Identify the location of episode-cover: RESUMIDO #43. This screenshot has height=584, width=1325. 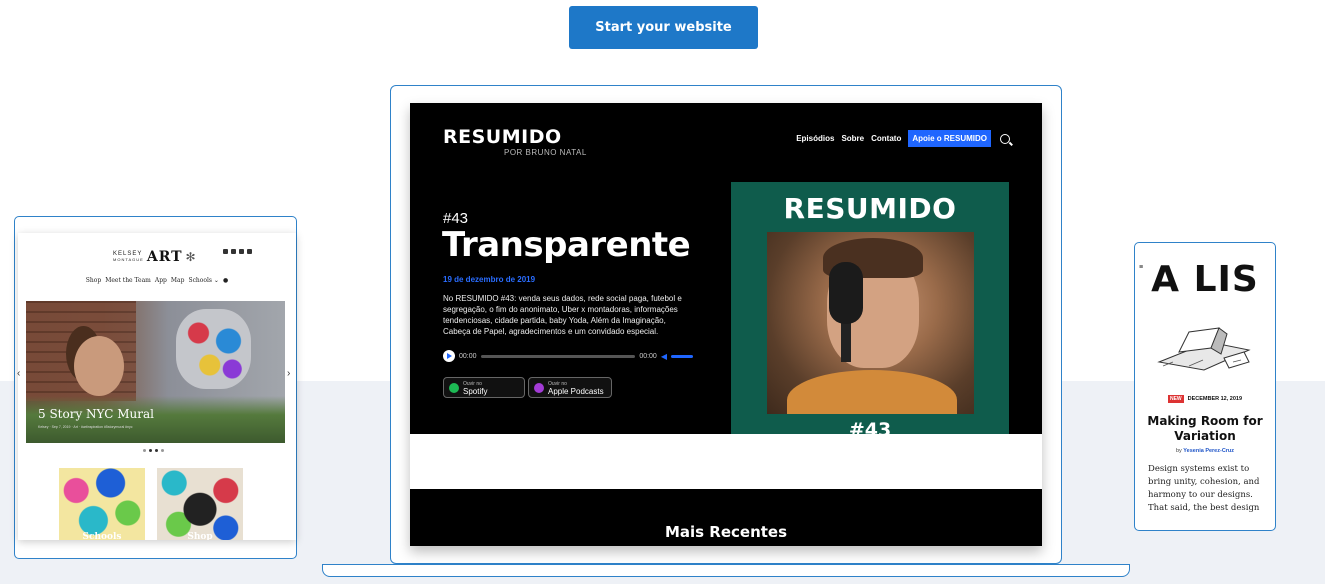
(870, 316).